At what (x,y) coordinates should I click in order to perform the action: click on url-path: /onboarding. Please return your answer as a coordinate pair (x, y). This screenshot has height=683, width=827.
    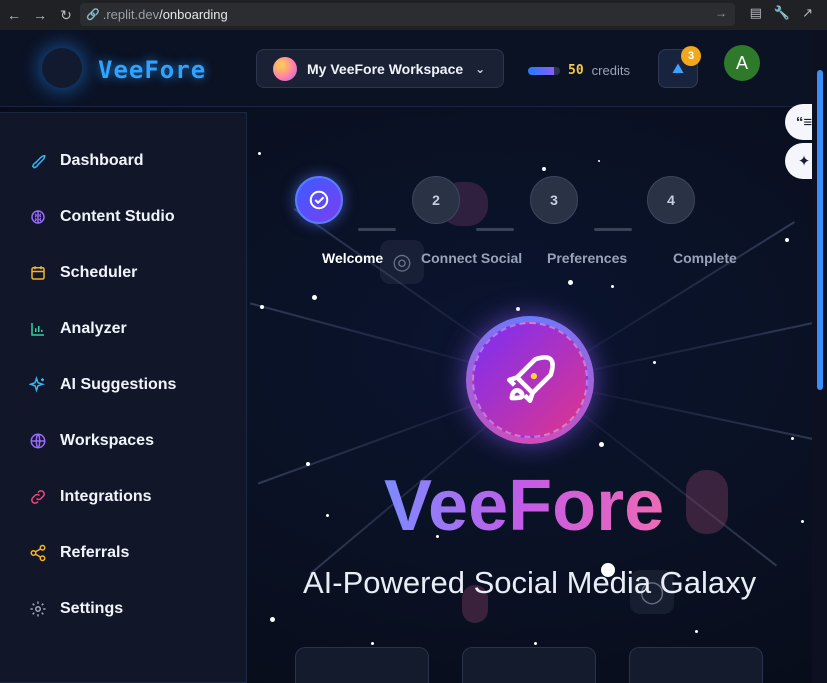
    Looking at the image, I should click on (193, 14).